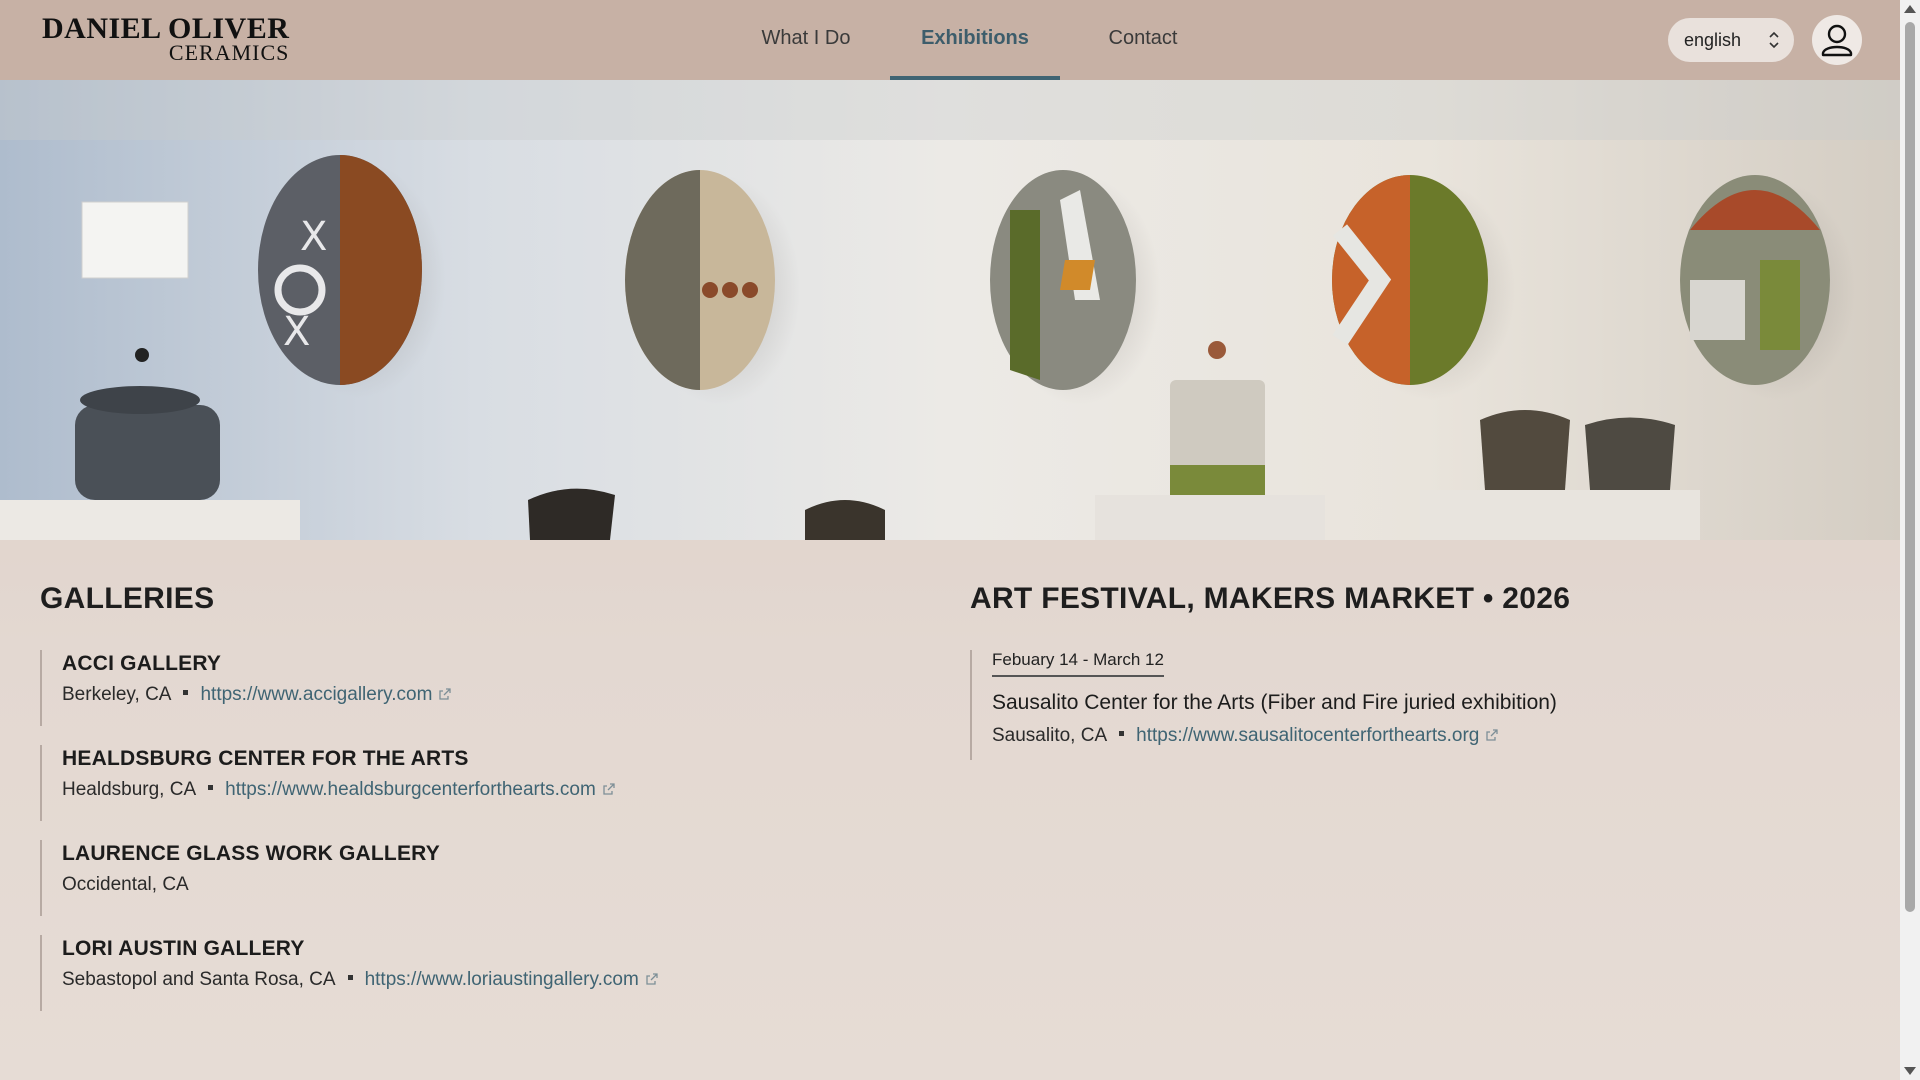 Image resolution: width=1920 pixels, height=1080 pixels. What do you see at coordinates (313, 237) in the screenshot?
I see `plate-x-mark: X` at bounding box center [313, 237].